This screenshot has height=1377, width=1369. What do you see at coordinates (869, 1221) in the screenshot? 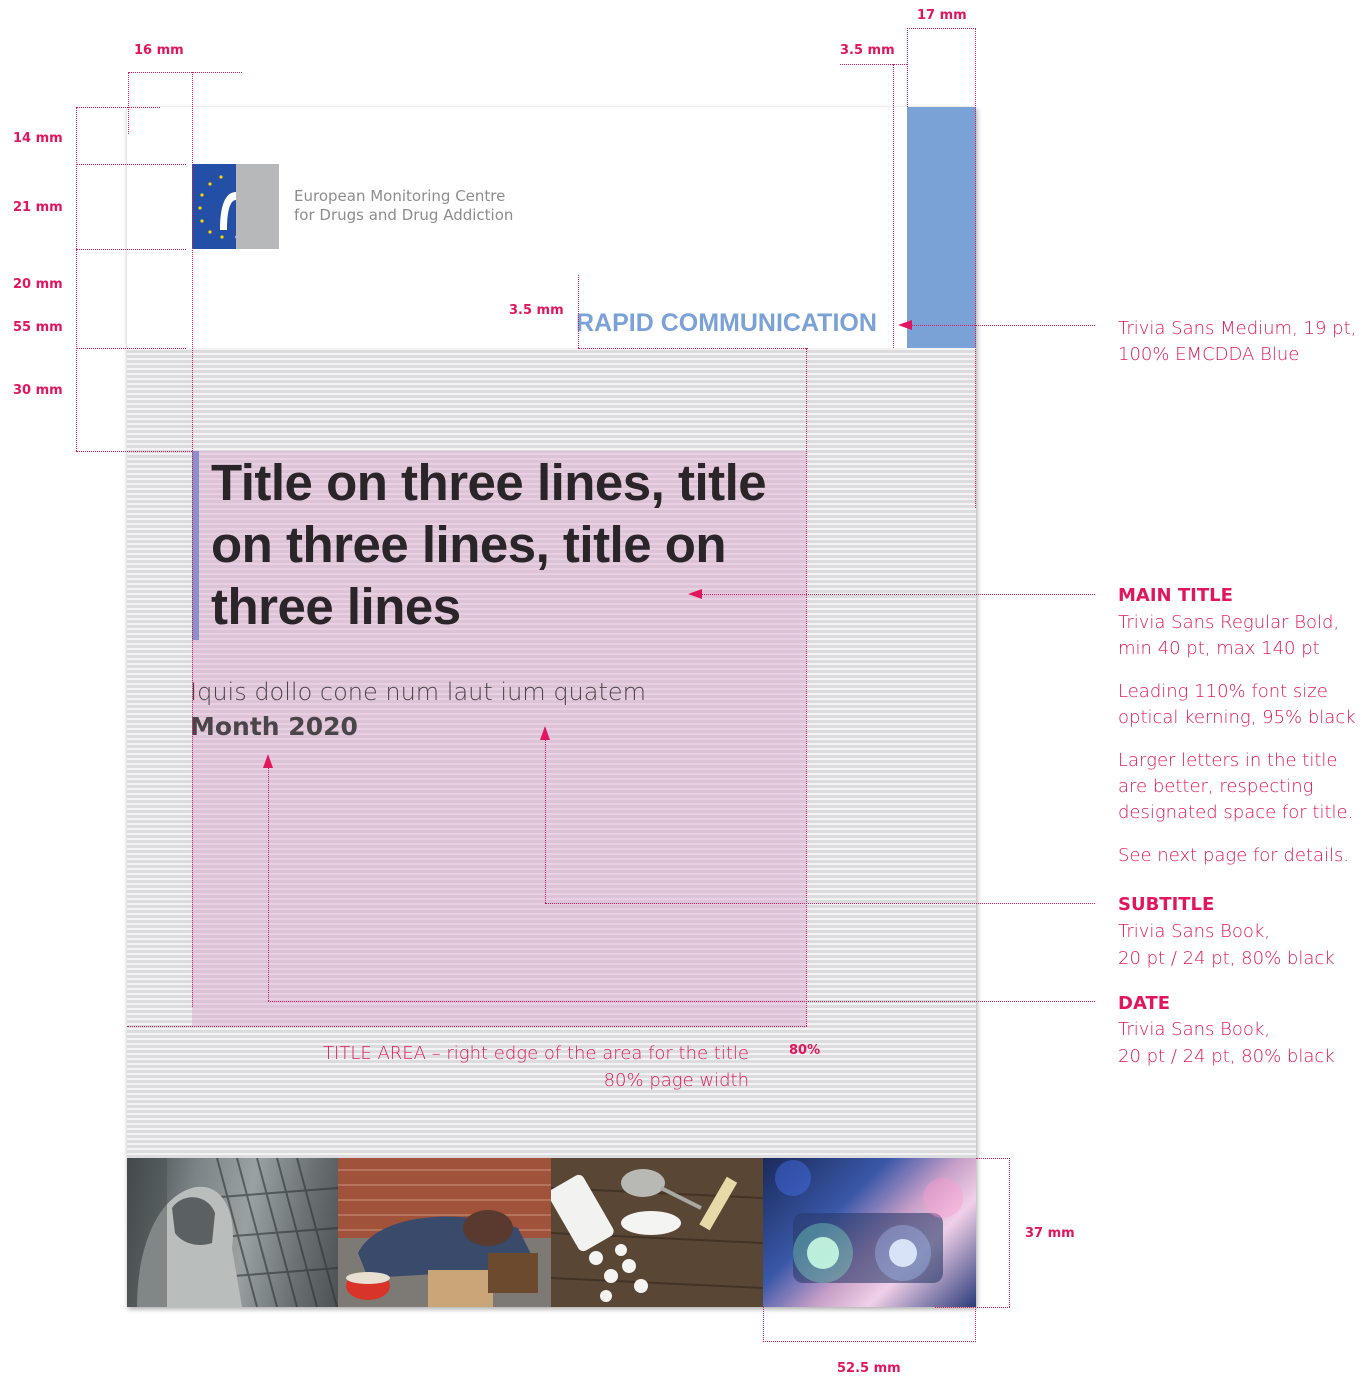
I see `police-car-image` at bounding box center [869, 1221].